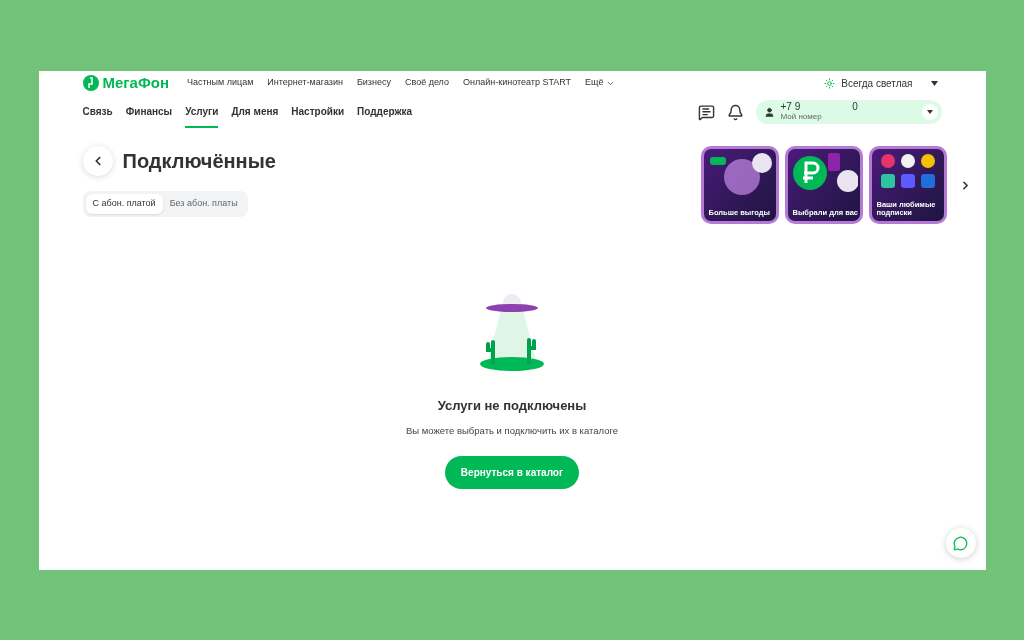  I want to click on user-icon, so click(769, 112).